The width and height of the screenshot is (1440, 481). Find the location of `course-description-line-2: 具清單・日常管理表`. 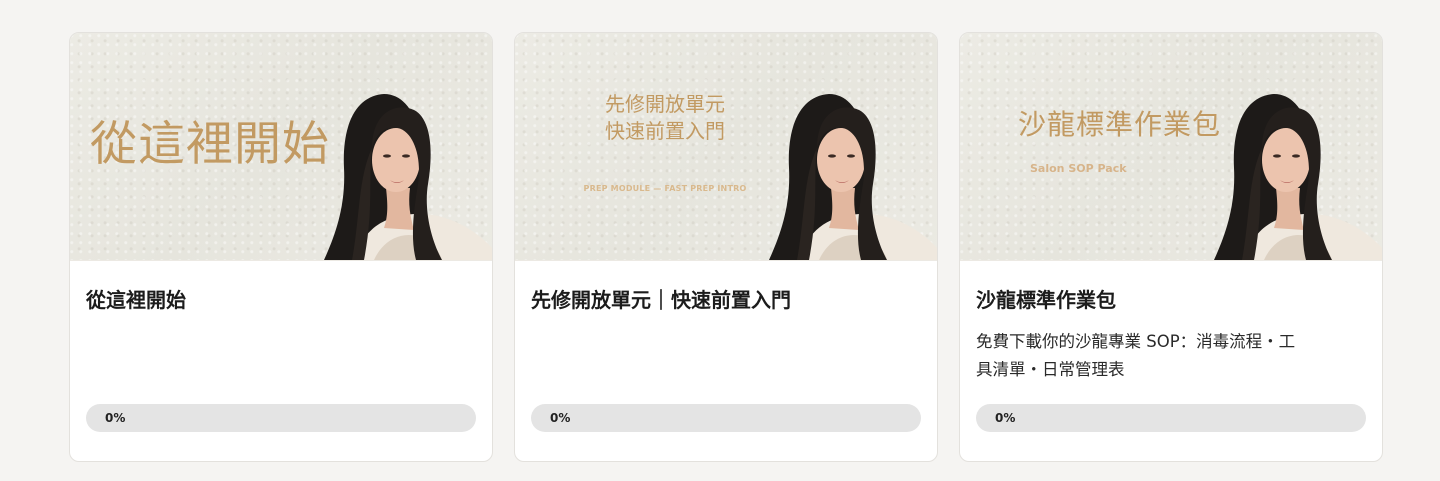

course-description-line-2: 具清單・日常管理表 is located at coordinates (1050, 369).